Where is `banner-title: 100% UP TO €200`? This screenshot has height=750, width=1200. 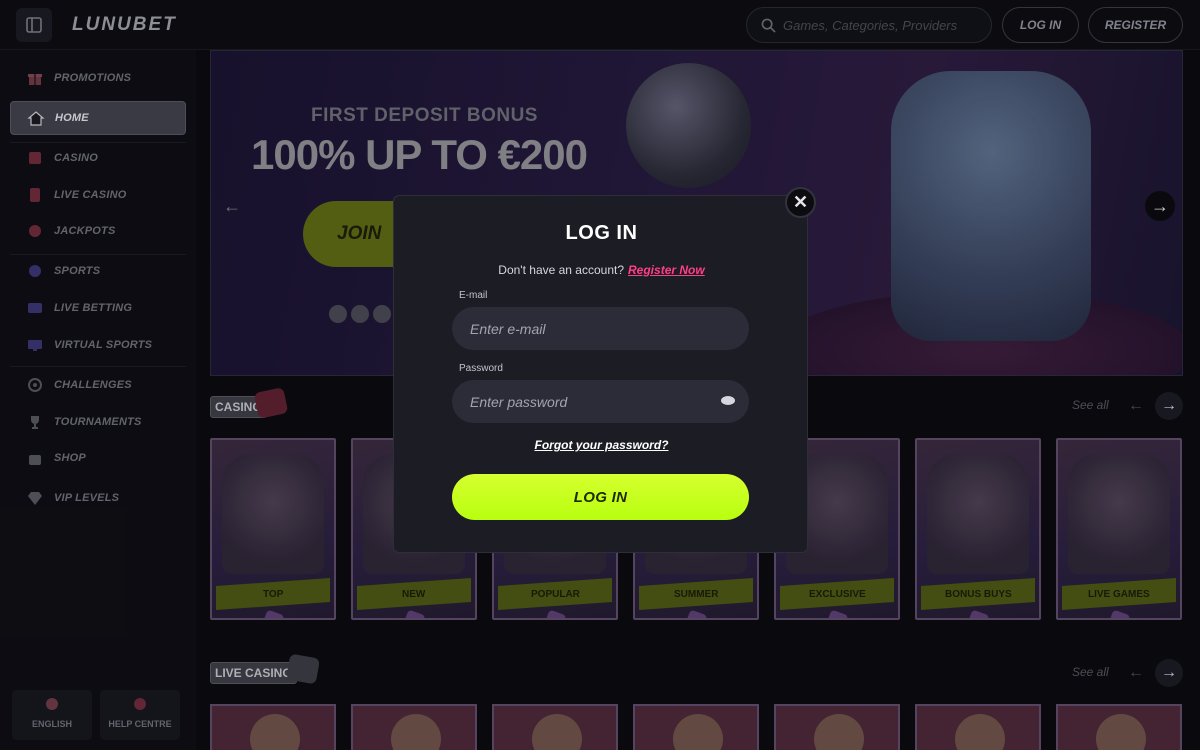 banner-title: 100% UP TO €200 is located at coordinates (419, 154).